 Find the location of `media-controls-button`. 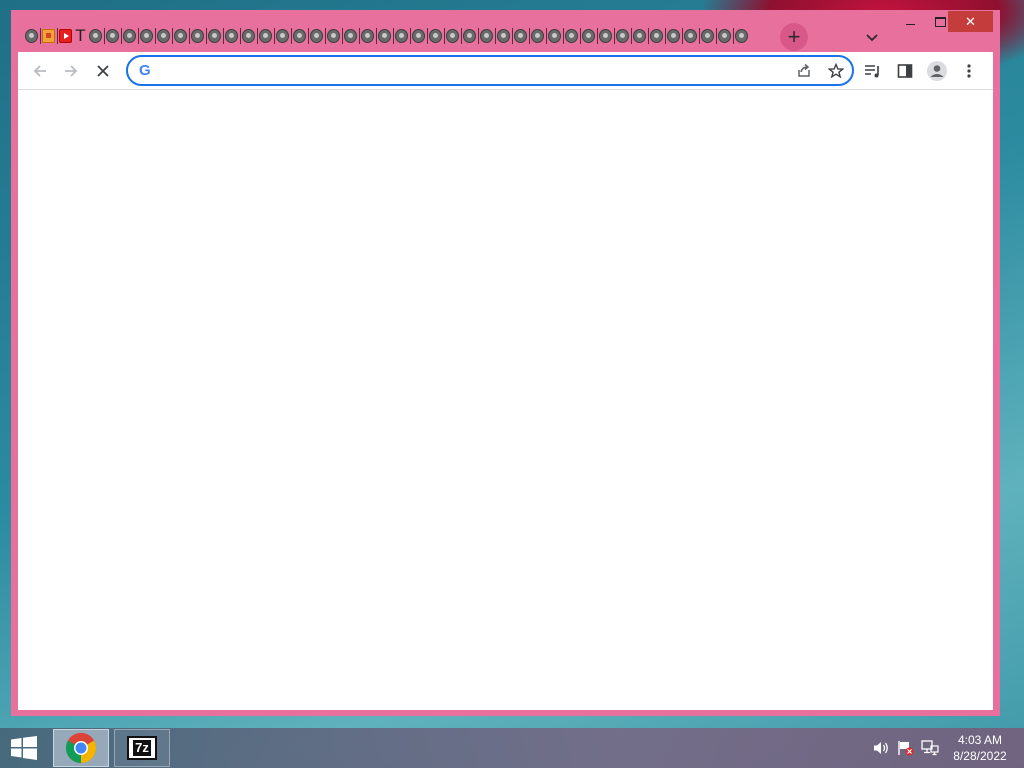

media-controls-button is located at coordinates (873, 71).